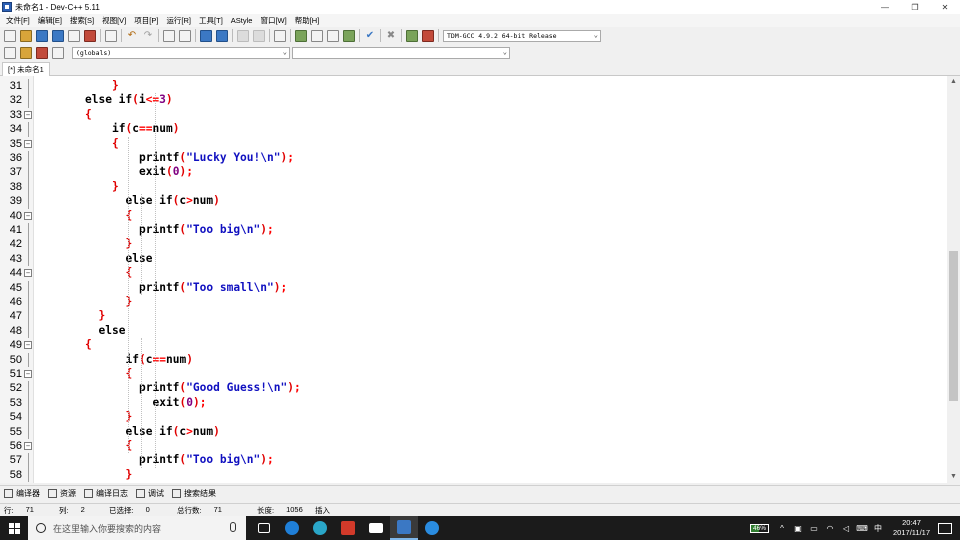 This screenshot has width=960, height=540. I want to click on menu-window: 窗口[W], so click(273, 20).